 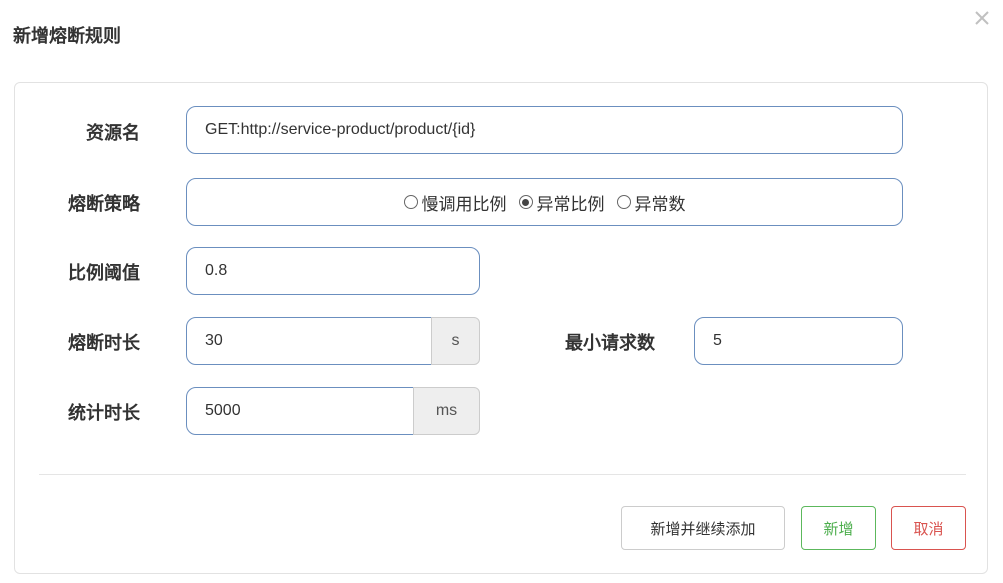 What do you see at coordinates (410, 202) in the screenshot?
I see `radio-slow-ratio-circle` at bounding box center [410, 202].